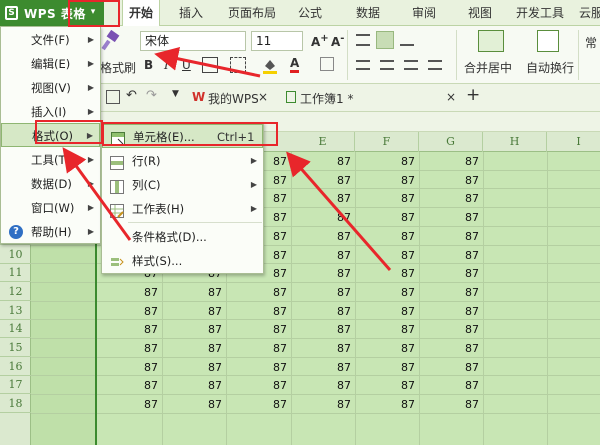 This screenshot has height=445, width=600. Describe the element at coordinates (151, 95) in the screenshot. I see `redo-icon: ↷` at that location.